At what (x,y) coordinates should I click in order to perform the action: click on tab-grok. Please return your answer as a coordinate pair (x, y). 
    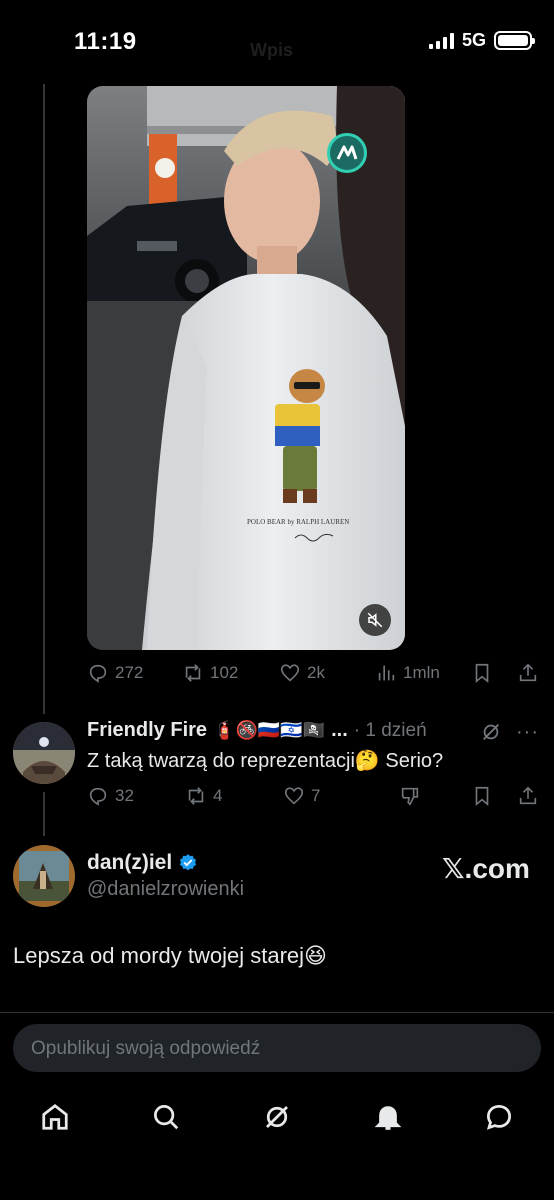
    Looking at the image, I should click on (277, 1117).